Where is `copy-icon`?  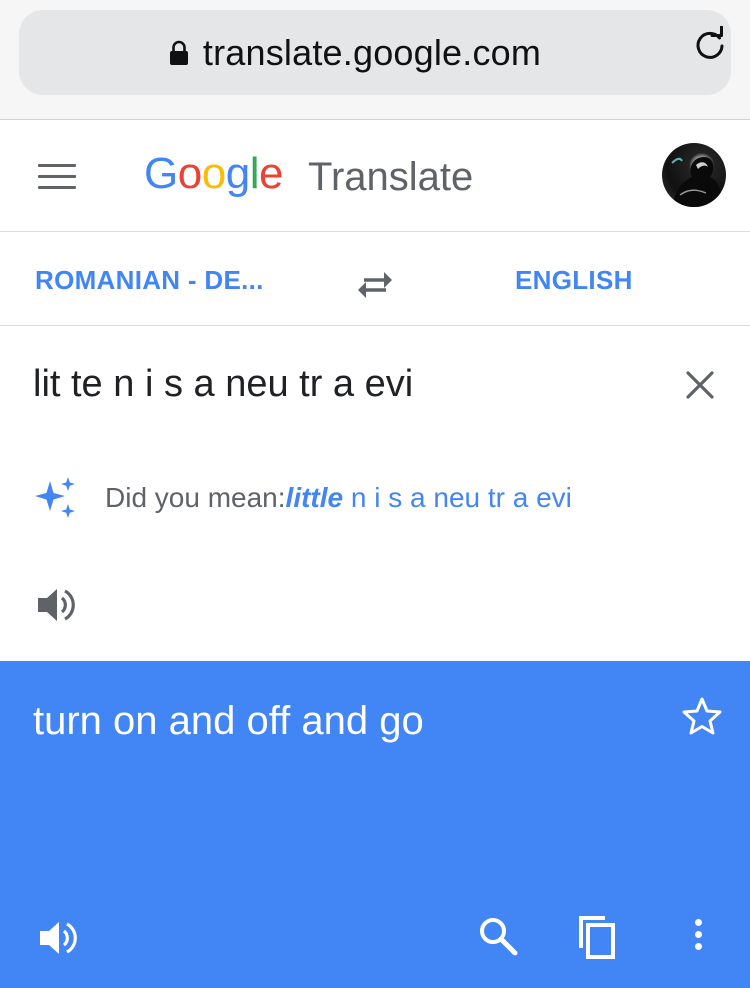
copy-icon is located at coordinates (596, 937).